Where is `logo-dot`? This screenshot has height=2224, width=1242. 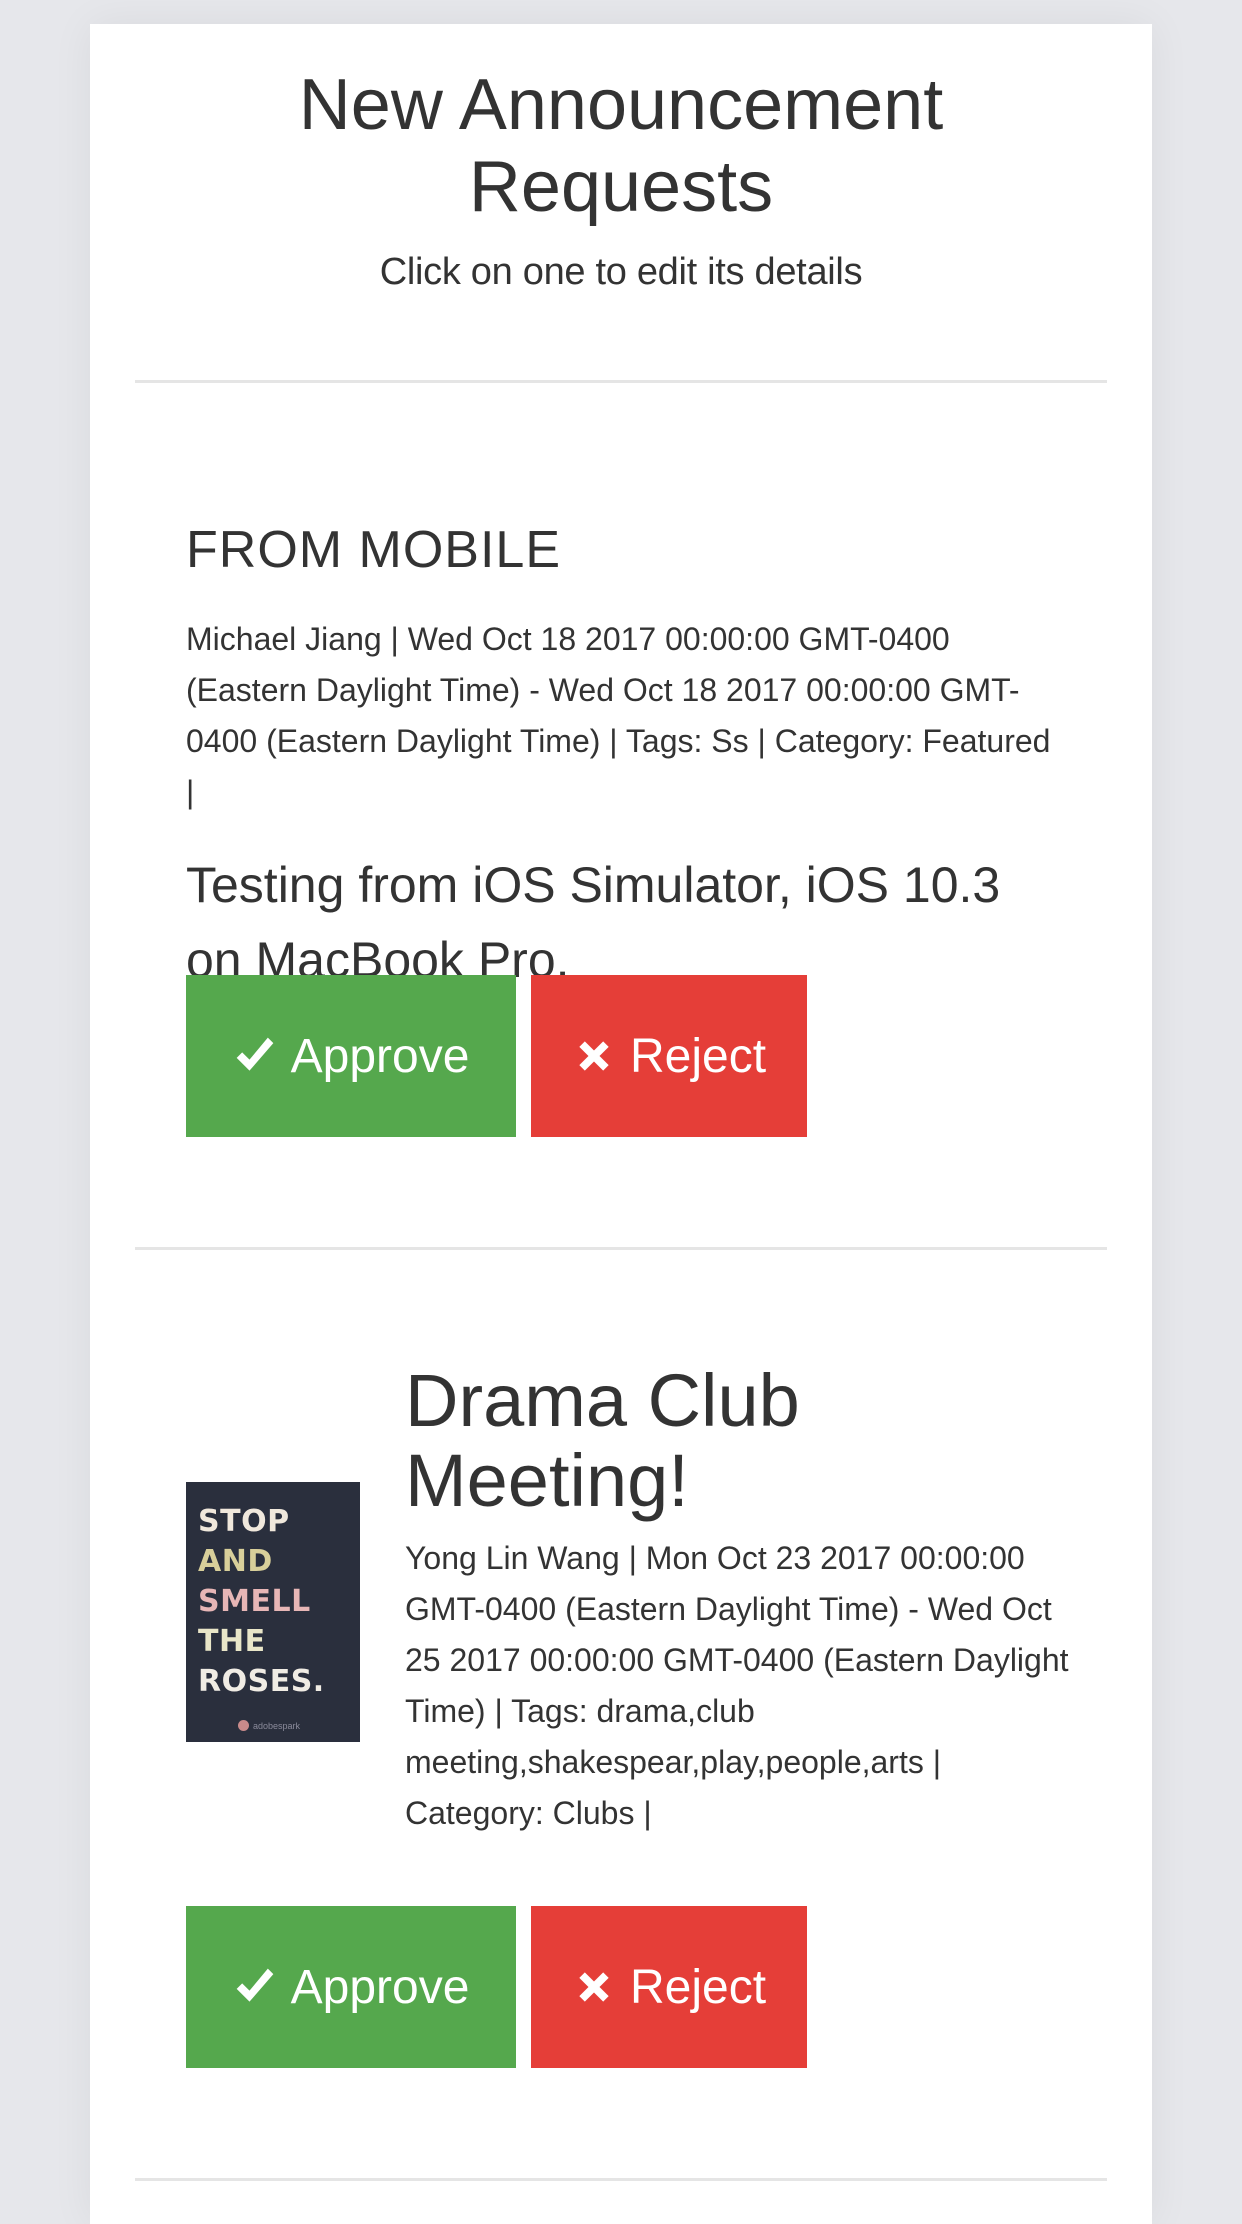
logo-dot is located at coordinates (243, 1725).